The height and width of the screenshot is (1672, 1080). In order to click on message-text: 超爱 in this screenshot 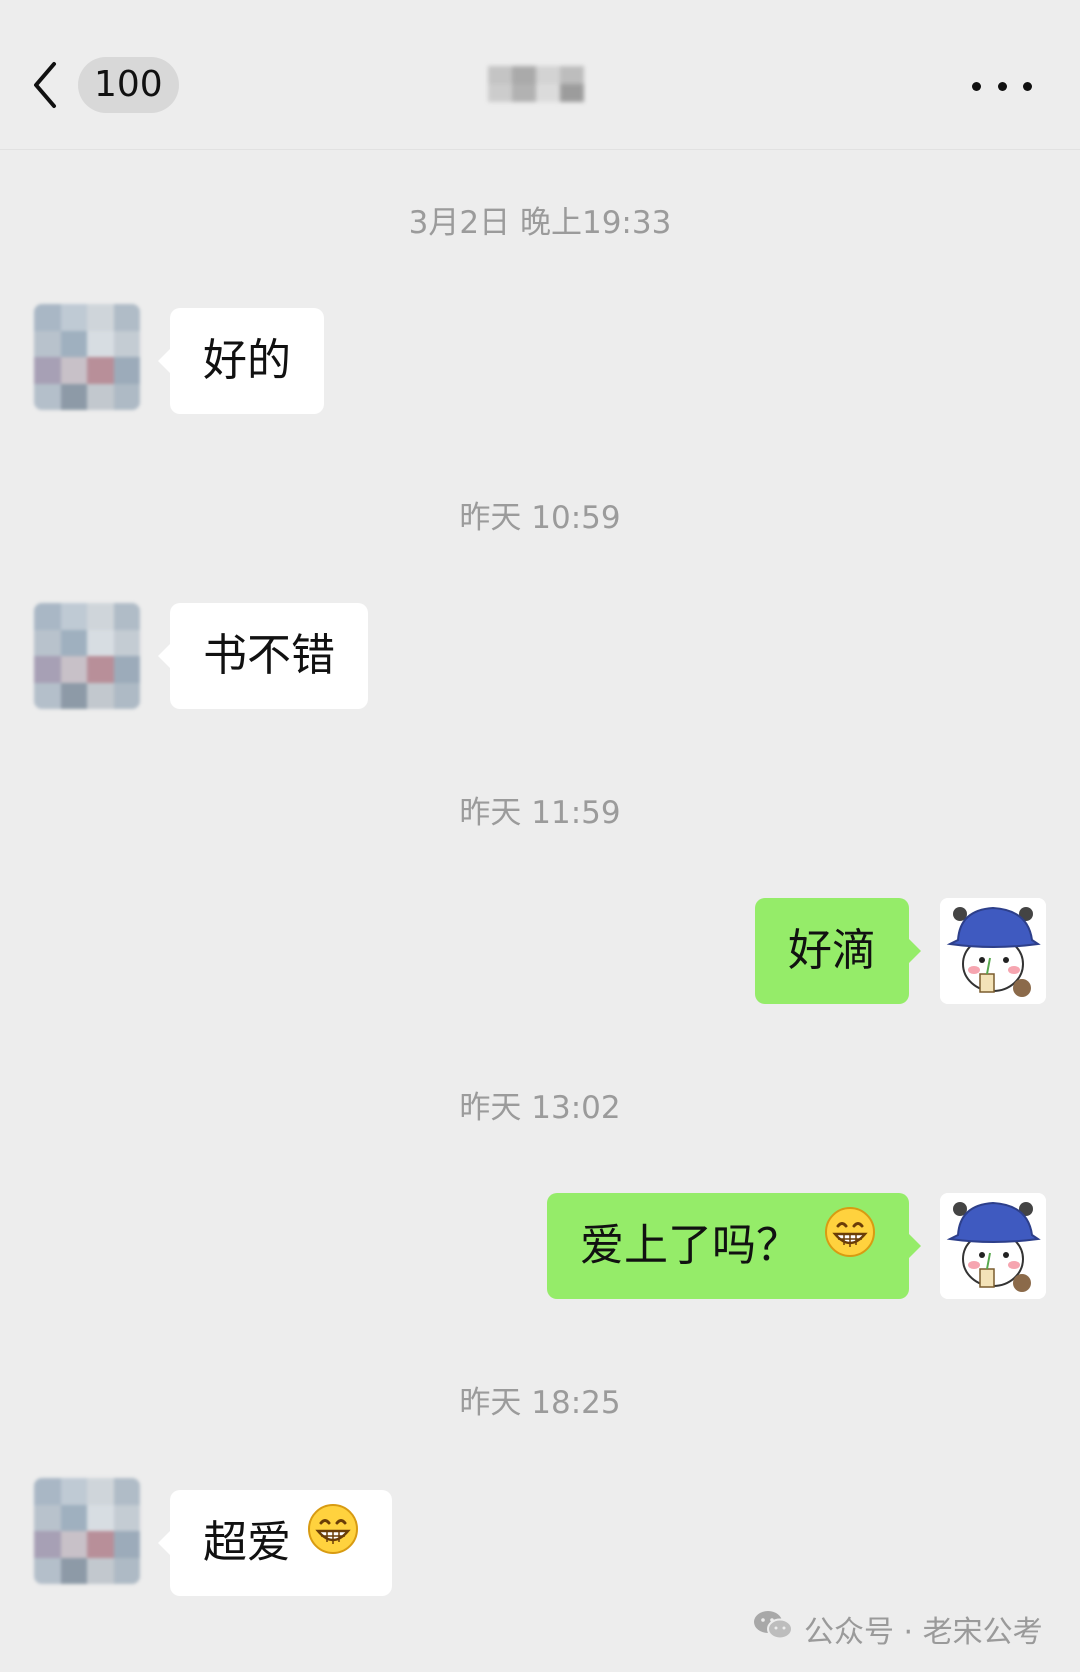, I will do `click(247, 1542)`.